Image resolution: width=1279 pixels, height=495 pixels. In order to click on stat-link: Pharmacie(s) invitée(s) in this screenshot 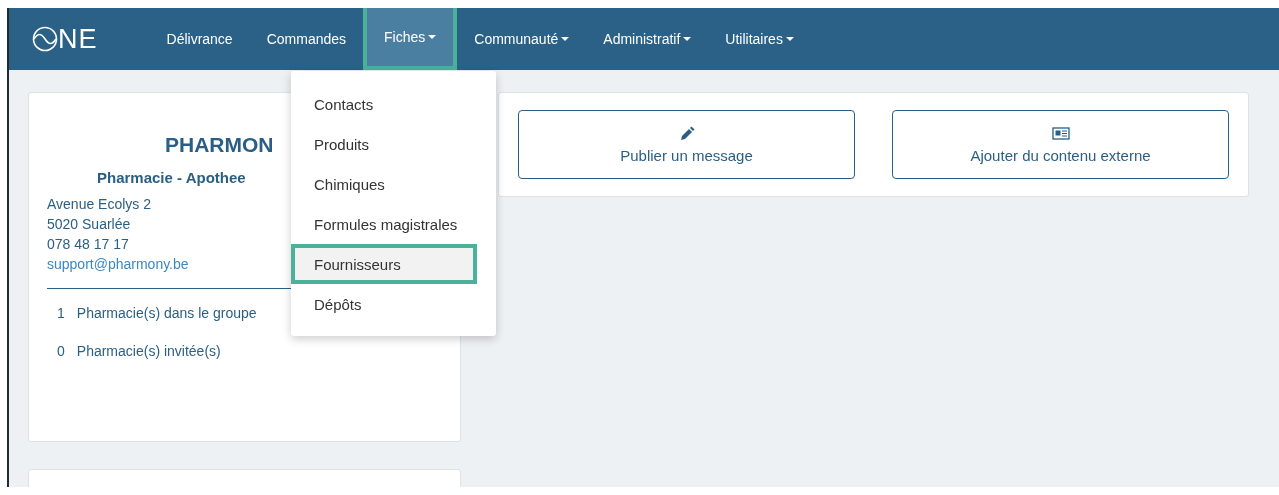, I will do `click(148, 351)`.